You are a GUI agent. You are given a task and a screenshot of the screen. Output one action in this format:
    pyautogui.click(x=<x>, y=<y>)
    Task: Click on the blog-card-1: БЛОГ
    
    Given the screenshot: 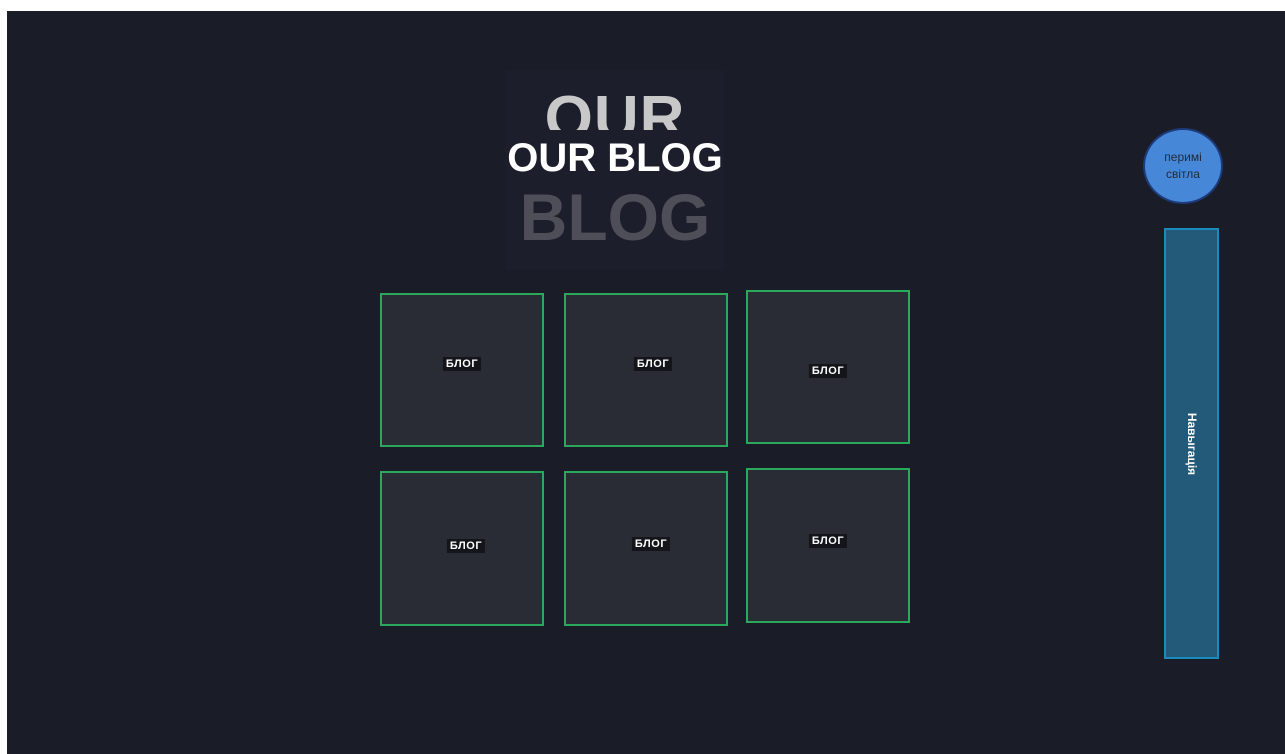 What is the action you would take?
    pyautogui.click(x=462, y=370)
    